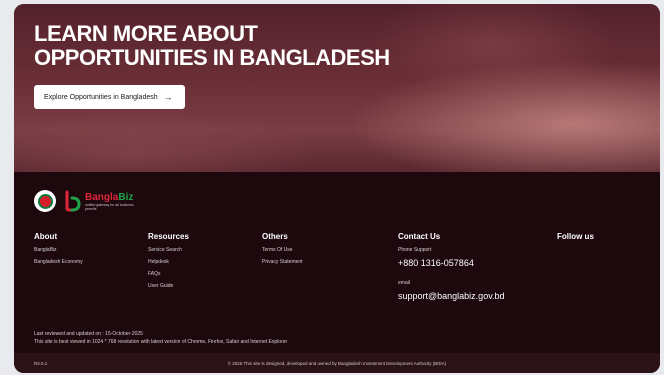 This screenshot has width=664, height=375. Describe the element at coordinates (46, 236) in the screenshot. I see `about-heading: About` at that location.